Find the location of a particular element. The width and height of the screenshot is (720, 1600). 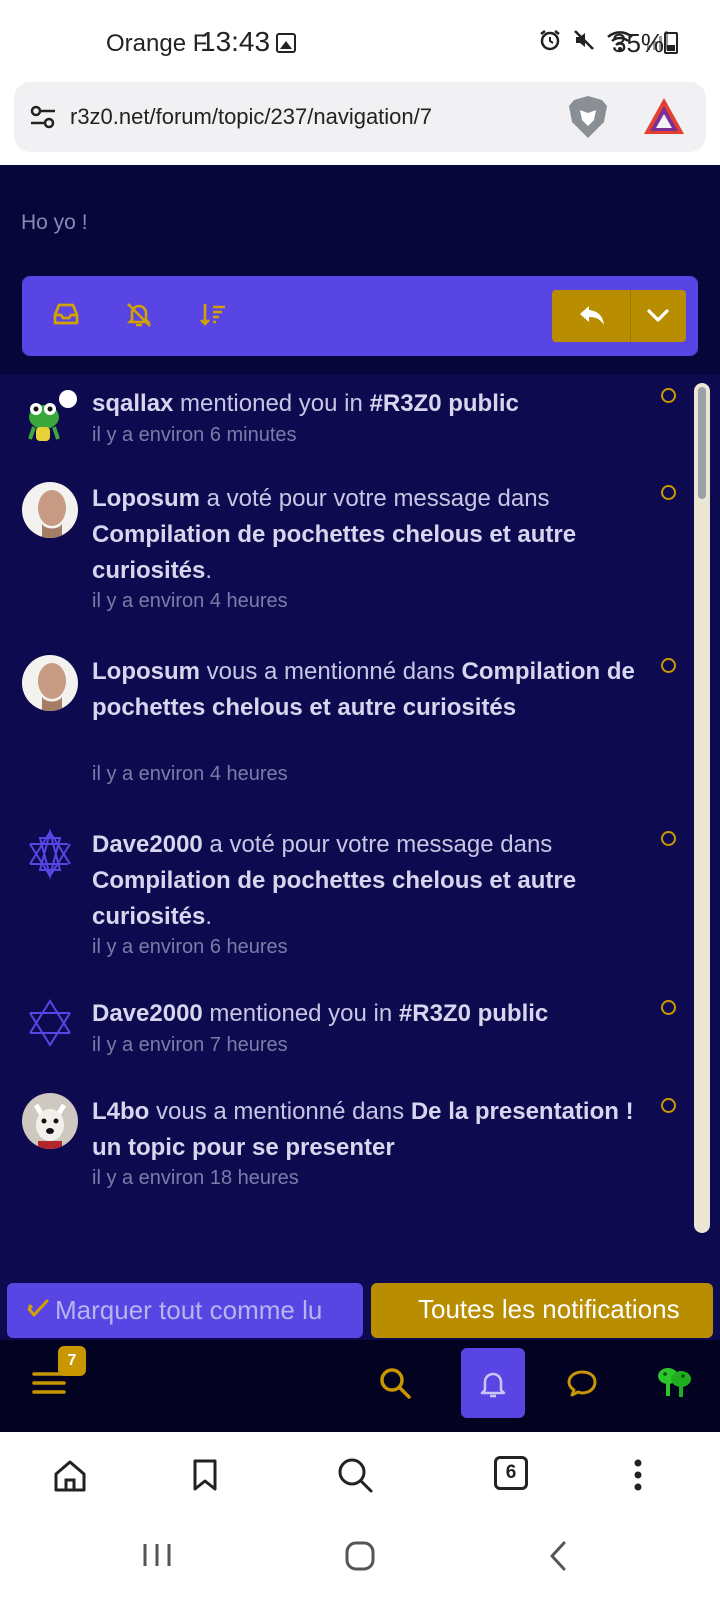

all-notifications-button: Toutes les notifications is located at coordinates (542, 1310).